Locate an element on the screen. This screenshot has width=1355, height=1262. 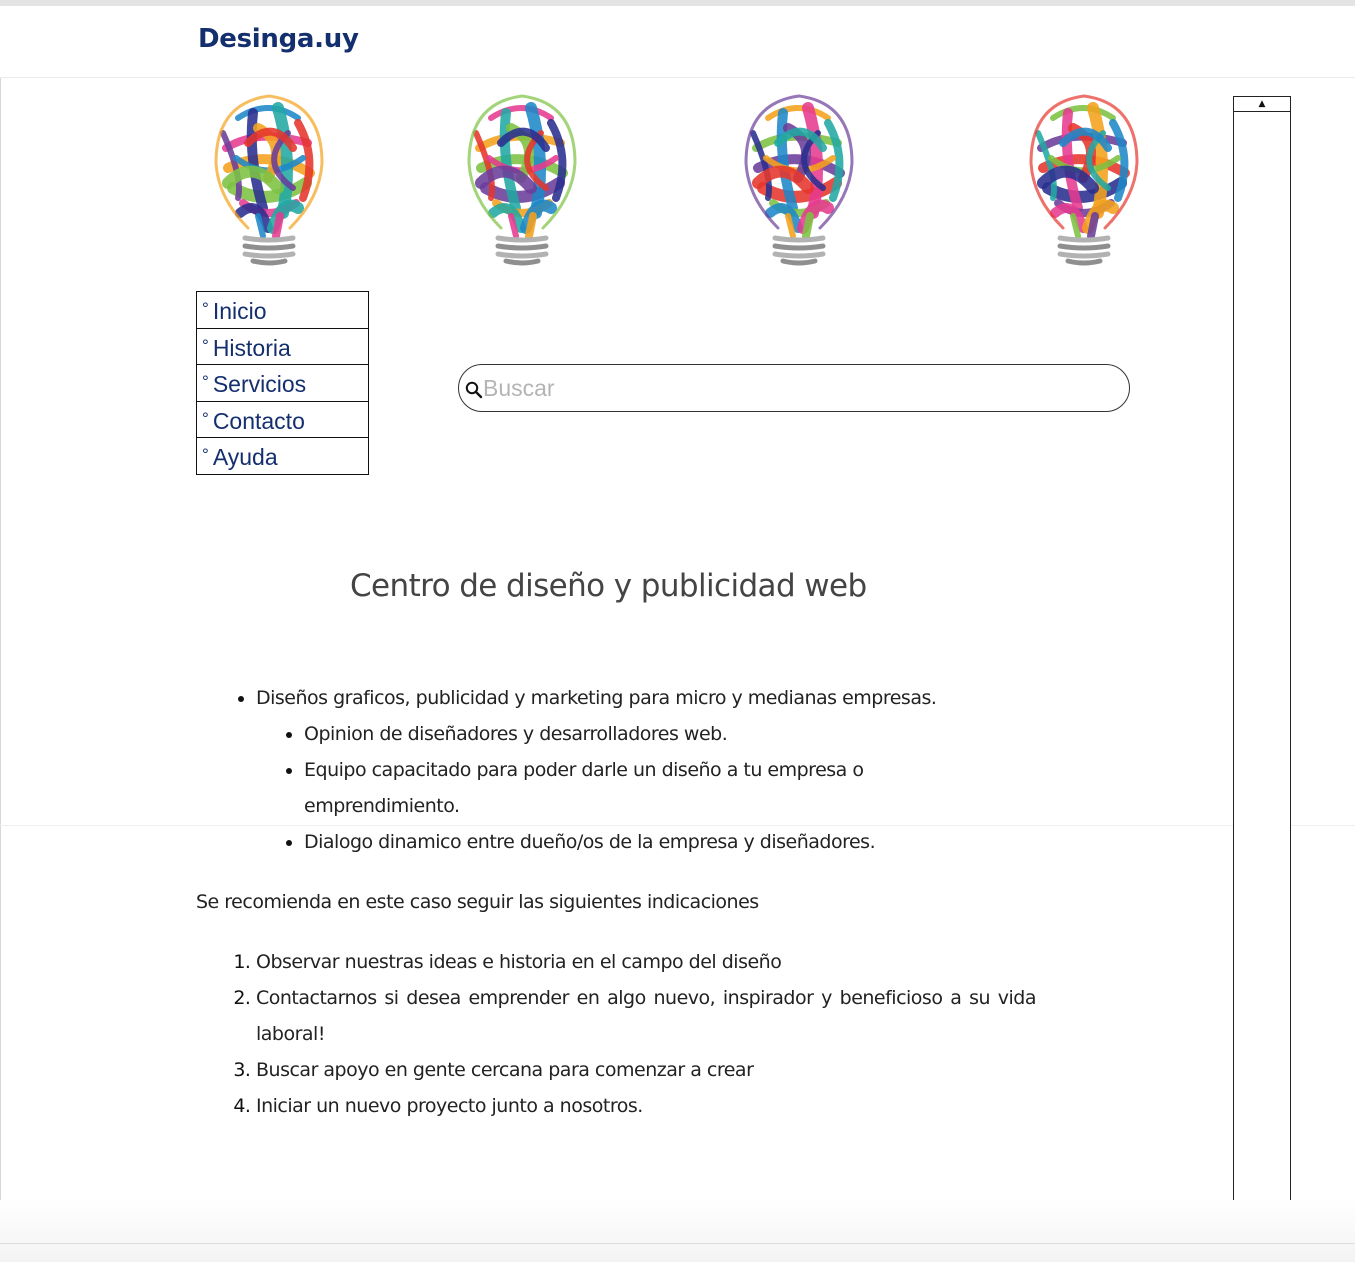
search-input is located at coordinates (793, 388).